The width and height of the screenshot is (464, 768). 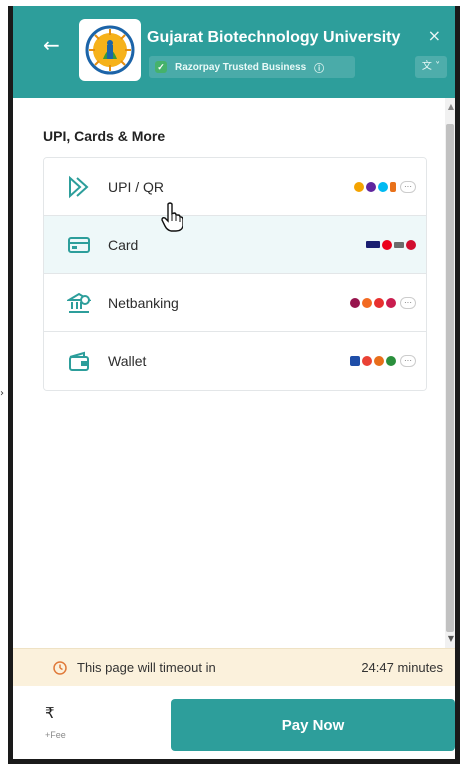 I want to click on upi-icon, so click(x=79, y=187).